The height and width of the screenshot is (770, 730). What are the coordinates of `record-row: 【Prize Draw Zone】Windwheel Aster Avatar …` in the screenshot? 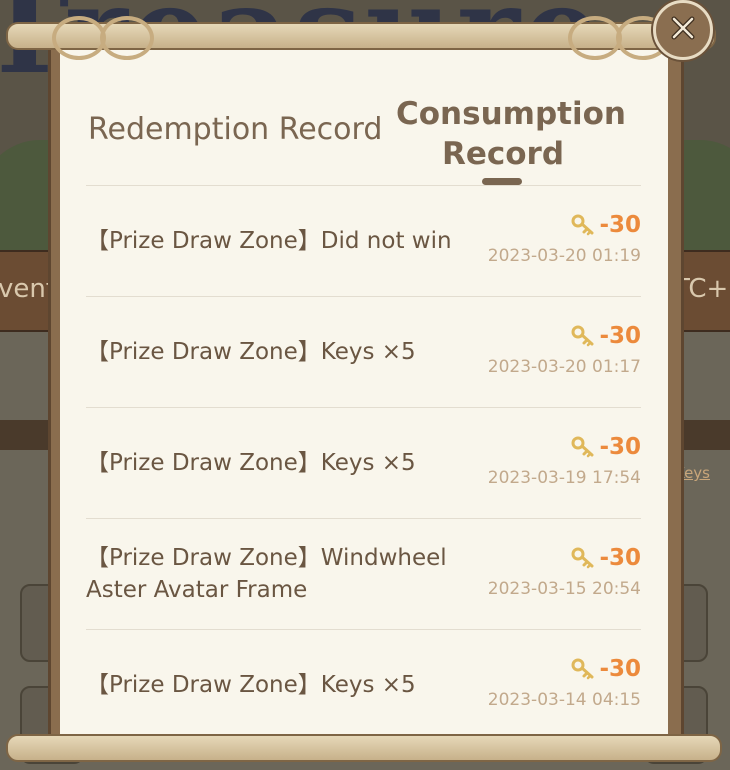 It's located at (363, 573).